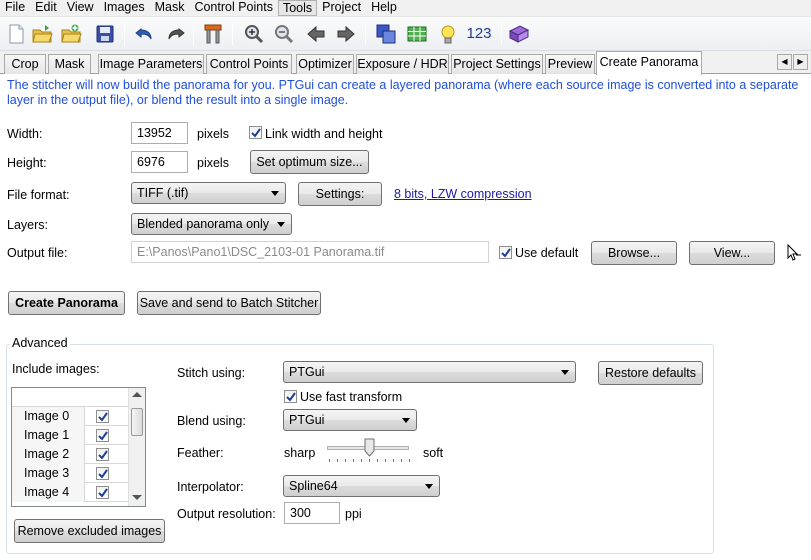 This screenshot has height=560, width=811. What do you see at coordinates (340, 194) in the screenshot?
I see `settings-button: Settings:` at bounding box center [340, 194].